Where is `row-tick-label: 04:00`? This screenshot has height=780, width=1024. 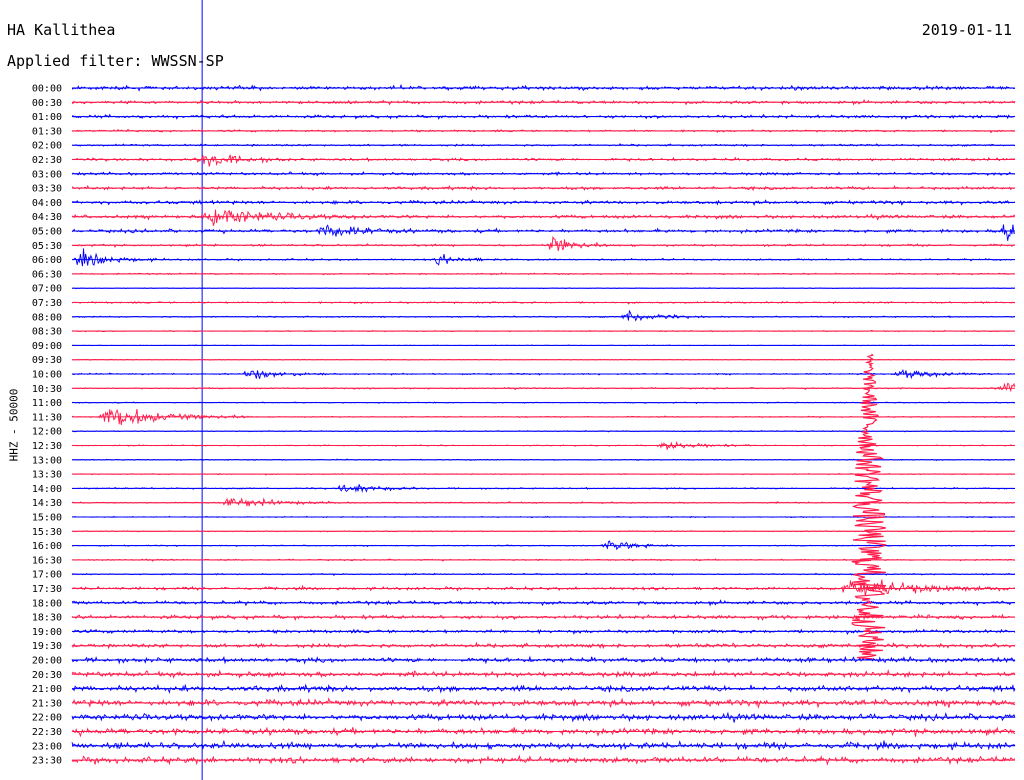
row-tick-label: 04:00 is located at coordinates (47, 203).